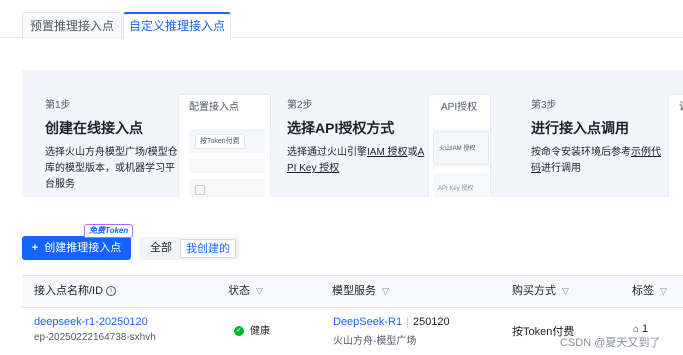 The image size is (683, 355). I want to click on step-2-desc-line: PI Key 授权, so click(357, 169).